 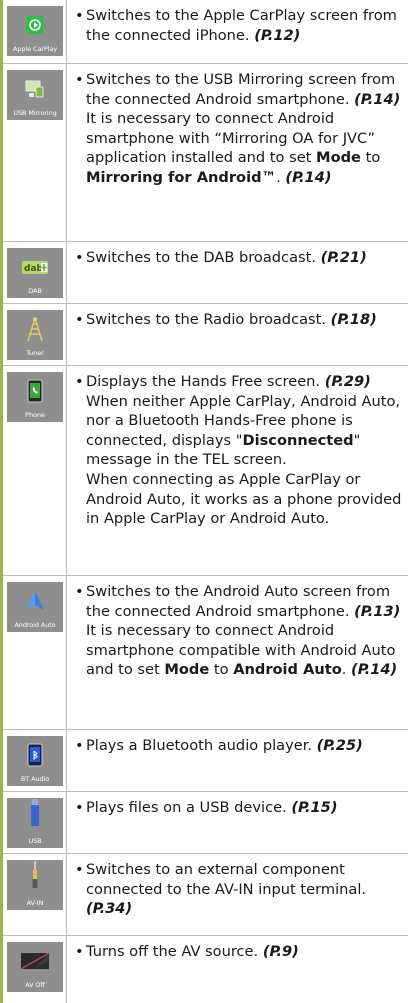 I want to click on icon-caption: Android Auto, so click(x=35, y=625).